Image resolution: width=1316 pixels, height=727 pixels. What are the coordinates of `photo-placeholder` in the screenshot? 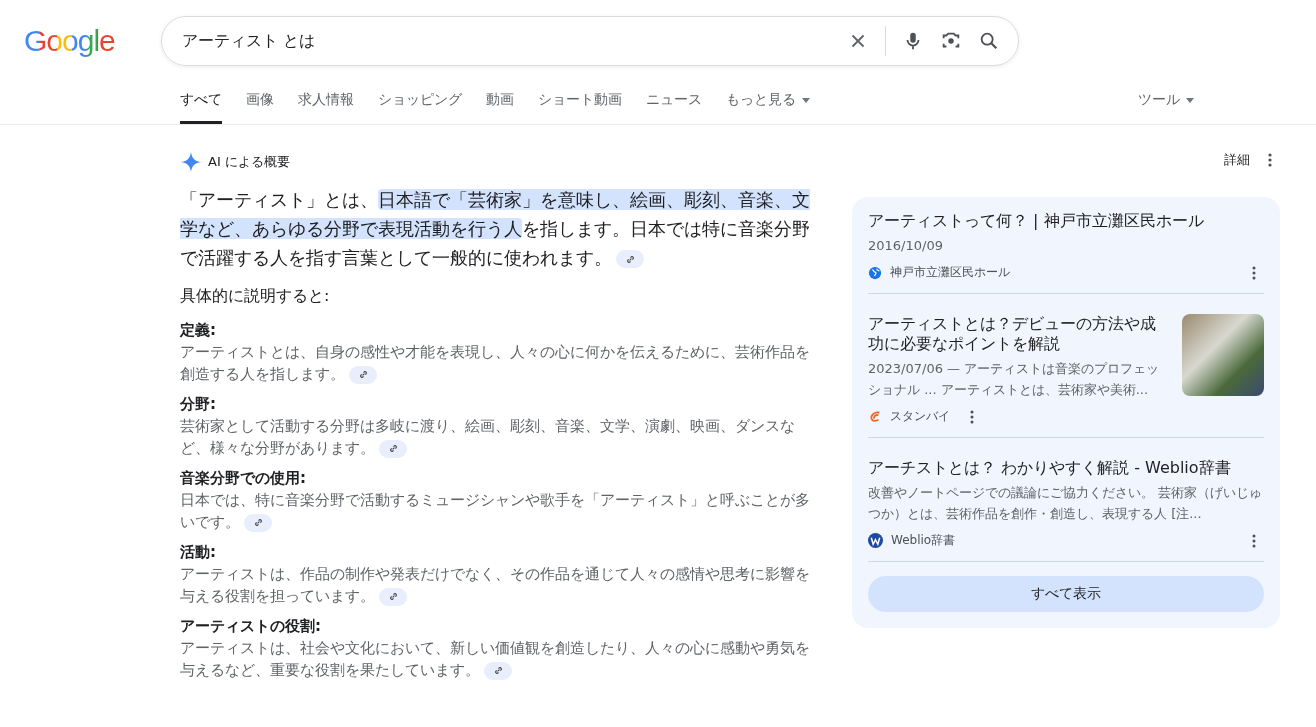 It's located at (1223, 355).